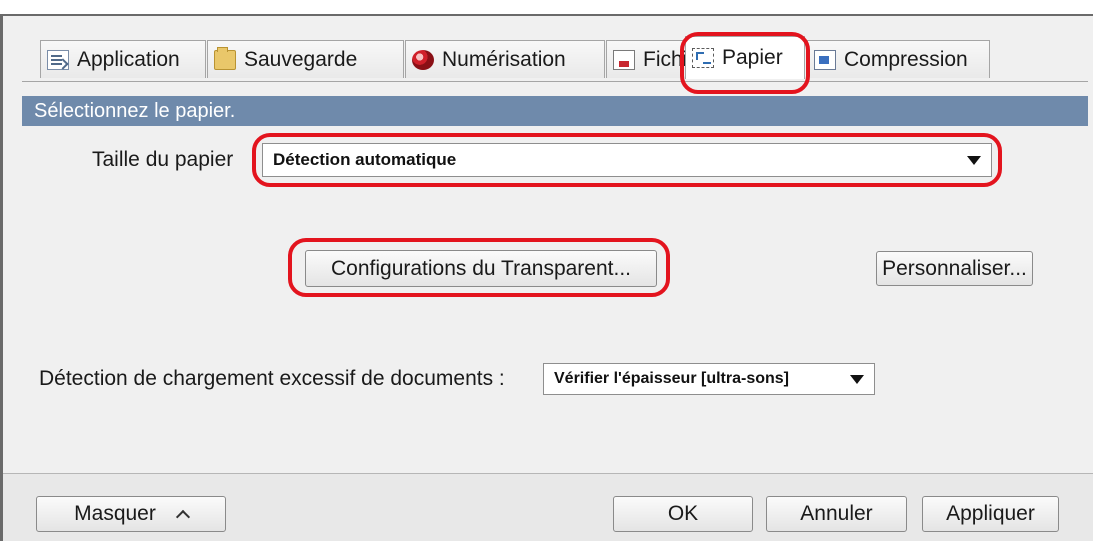  Describe the element at coordinates (546, 15) in the screenshot. I see `window-top-border` at that location.